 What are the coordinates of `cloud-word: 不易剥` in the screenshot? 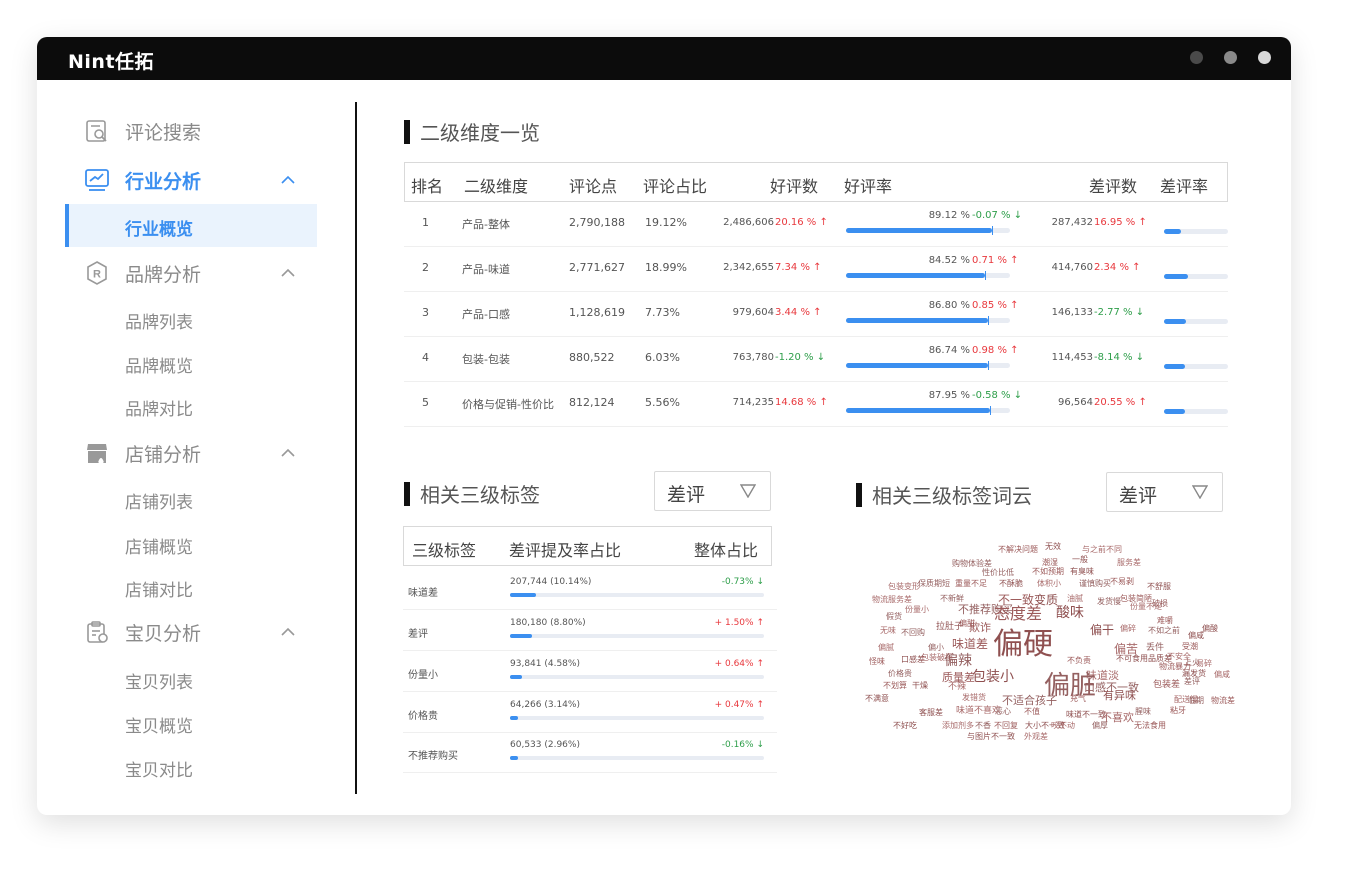 It's located at (1122, 582).